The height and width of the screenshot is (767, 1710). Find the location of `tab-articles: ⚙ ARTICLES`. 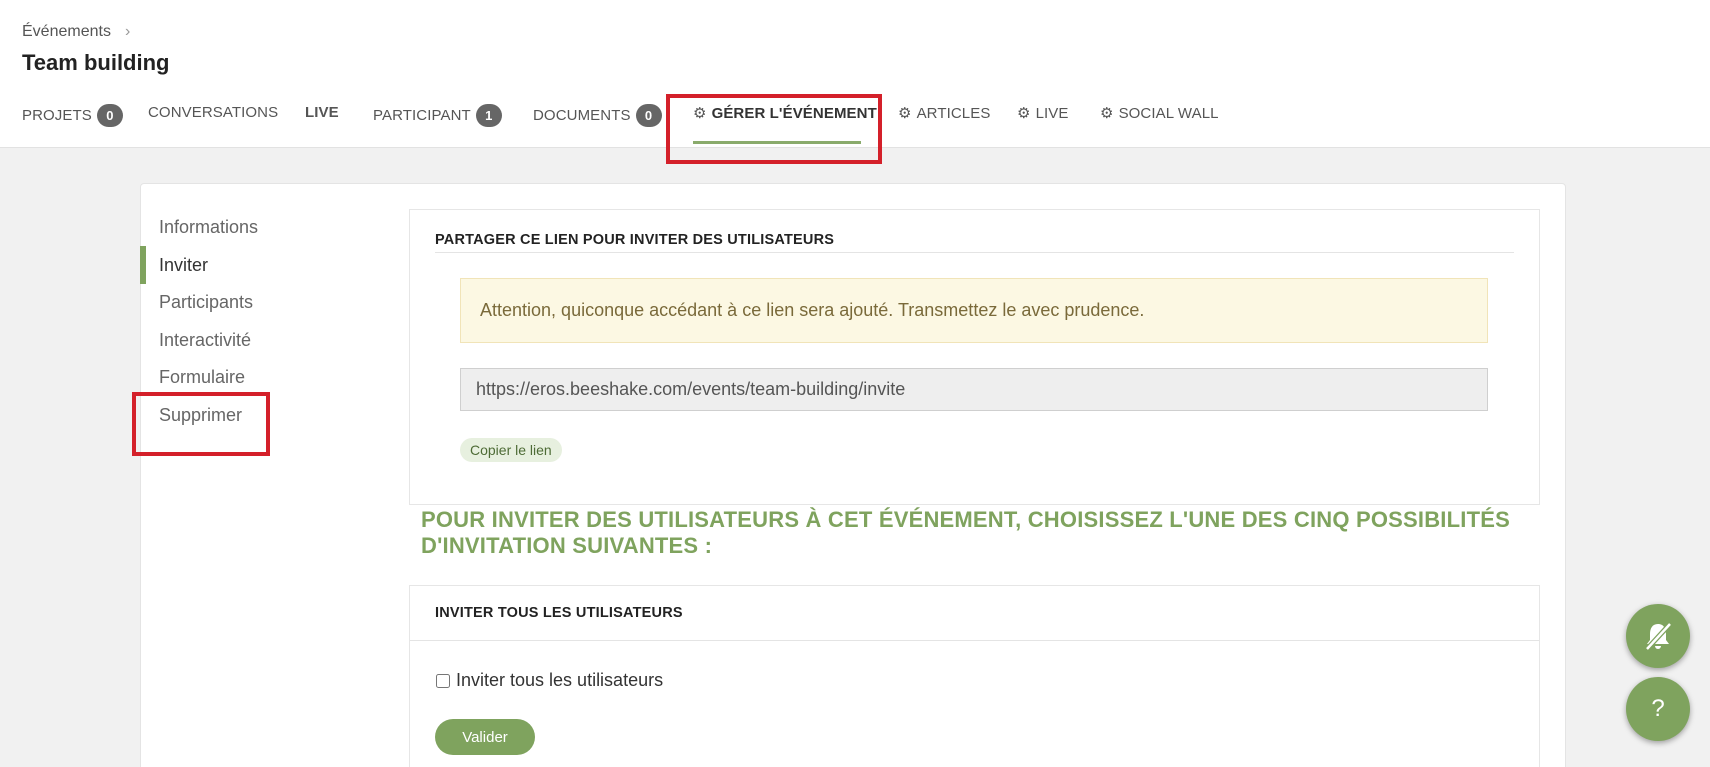

tab-articles: ⚙ ARTICLES is located at coordinates (944, 113).